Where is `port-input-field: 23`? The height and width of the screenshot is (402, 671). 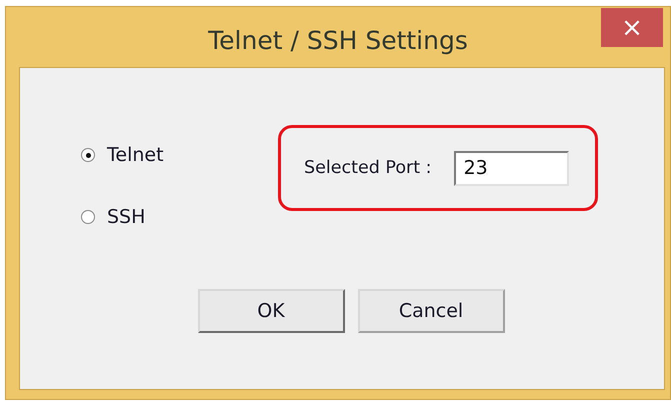
port-input-field: 23 is located at coordinates (511, 168).